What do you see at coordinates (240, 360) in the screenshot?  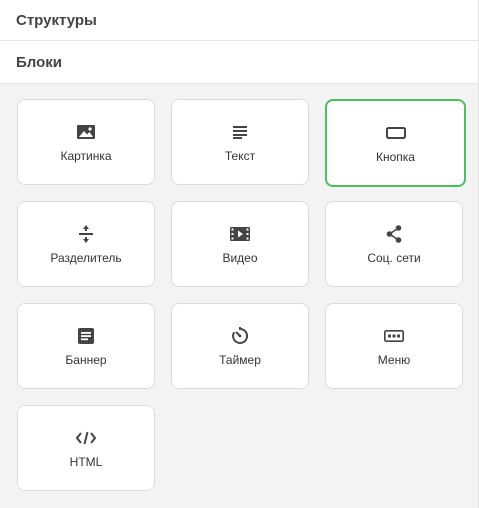 I see `block-label: Таймер` at bounding box center [240, 360].